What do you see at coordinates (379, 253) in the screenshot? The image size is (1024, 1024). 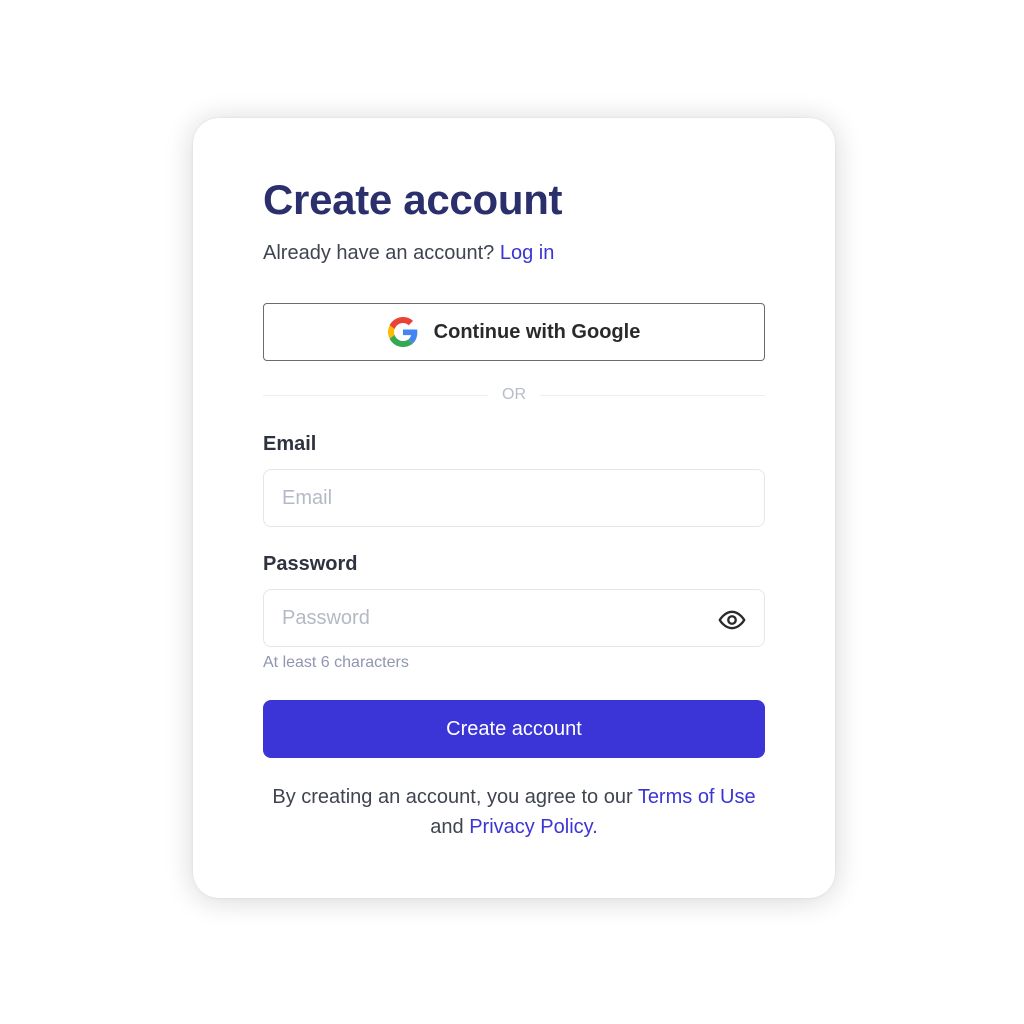 I see `login-prompt-text: Already have an account?` at bounding box center [379, 253].